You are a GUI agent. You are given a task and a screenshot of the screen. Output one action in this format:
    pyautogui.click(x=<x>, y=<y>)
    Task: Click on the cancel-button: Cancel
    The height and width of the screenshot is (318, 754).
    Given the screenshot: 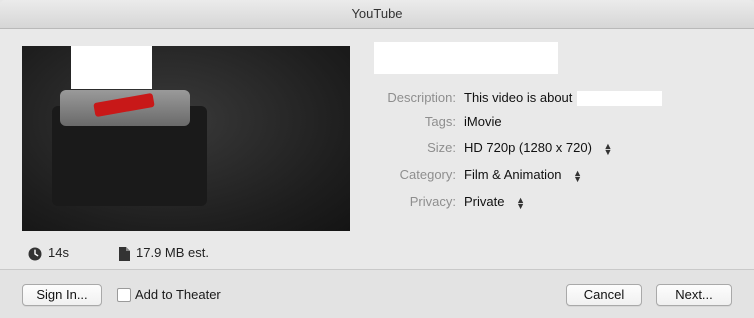 What is the action you would take?
    pyautogui.click(x=604, y=295)
    